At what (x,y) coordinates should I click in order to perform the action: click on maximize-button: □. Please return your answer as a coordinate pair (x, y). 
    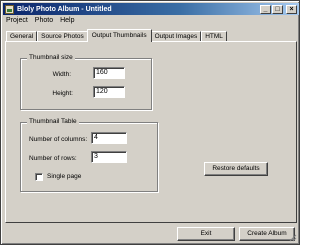
    Looking at the image, I should click on (277, 9).